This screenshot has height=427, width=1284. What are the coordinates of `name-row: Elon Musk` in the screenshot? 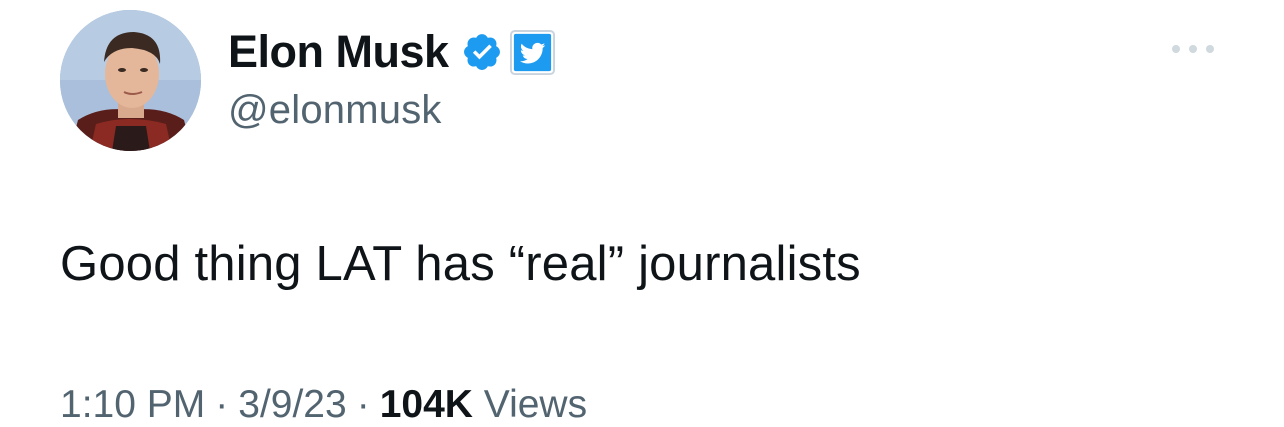 It's located at (392, 52).